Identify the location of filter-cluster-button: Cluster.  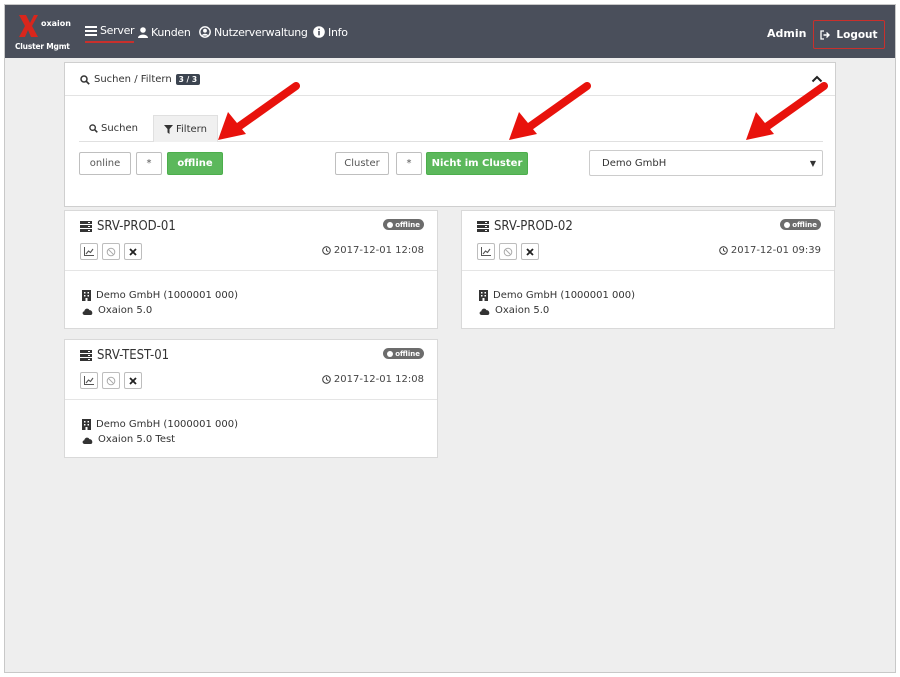
(362, 163).